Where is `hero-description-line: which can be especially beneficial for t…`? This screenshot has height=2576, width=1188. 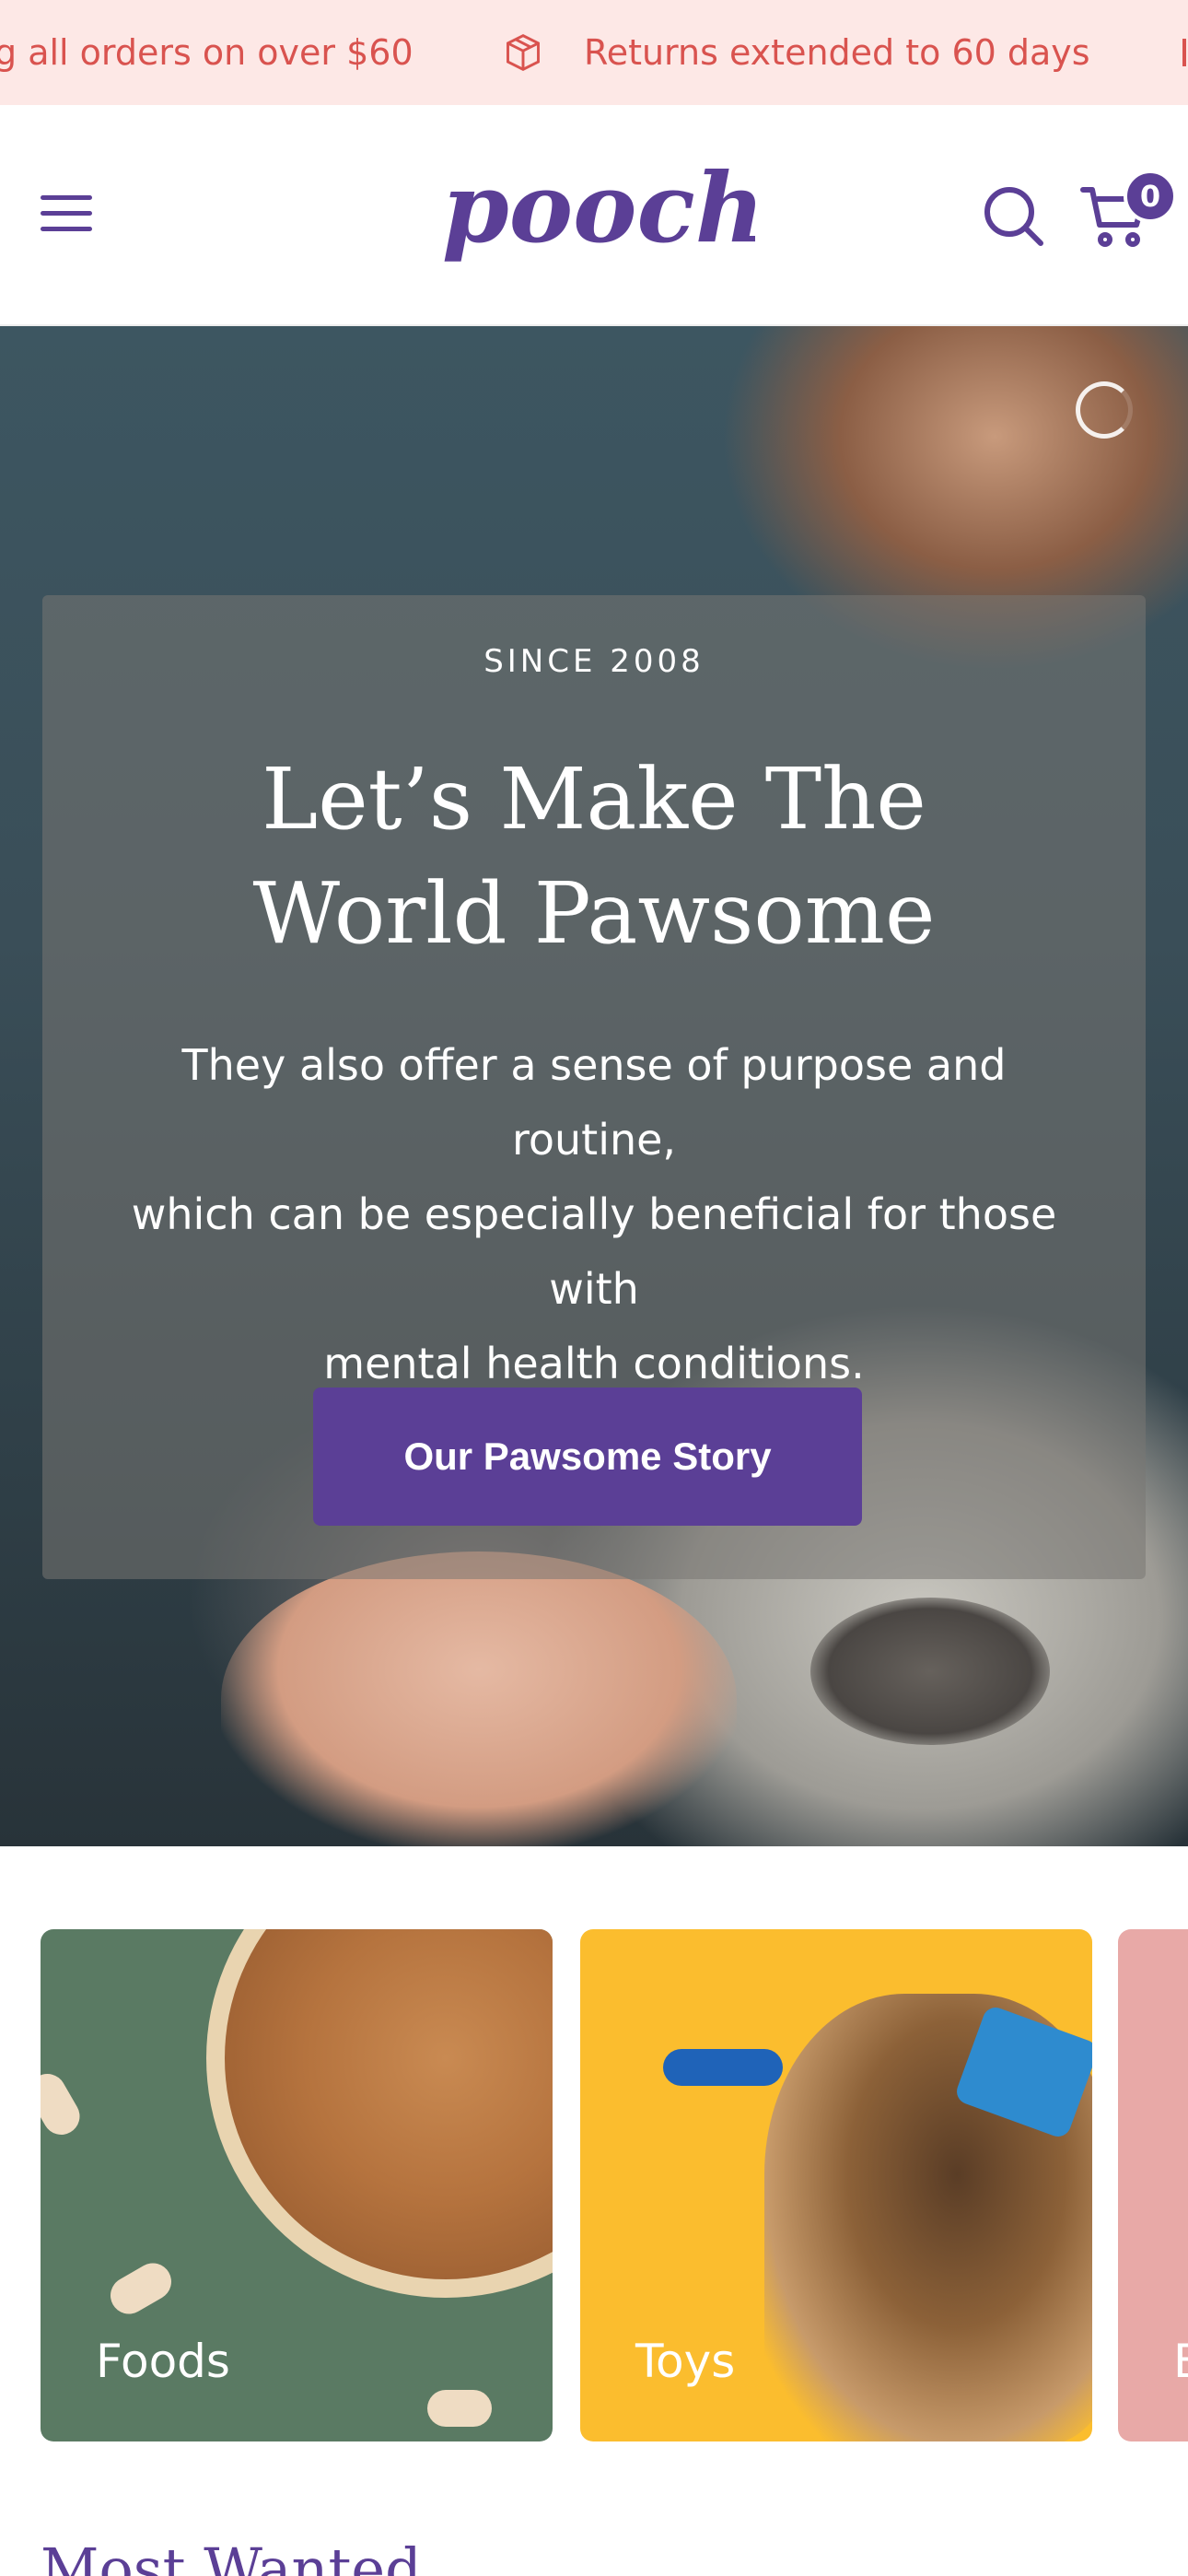 hero-description-line: which can be especially beneficial for t… is located at coordinates (594, 1214).